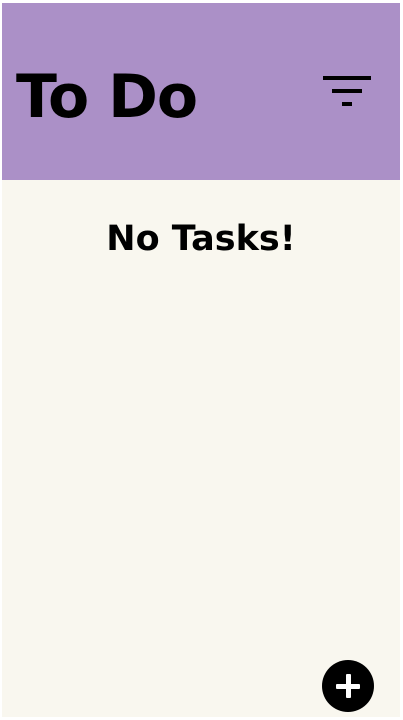  I want to click on empty-state-message: No Tasks!, so click(201, 239).